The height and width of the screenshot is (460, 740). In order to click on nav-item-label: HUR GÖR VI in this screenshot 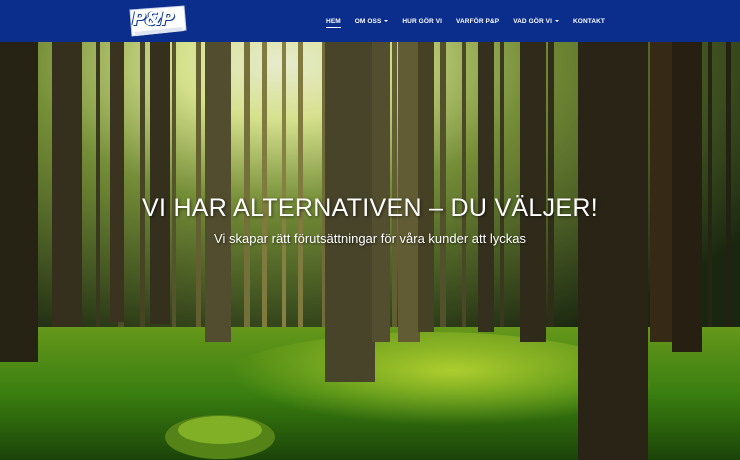, I will do `click(422, 21)`.